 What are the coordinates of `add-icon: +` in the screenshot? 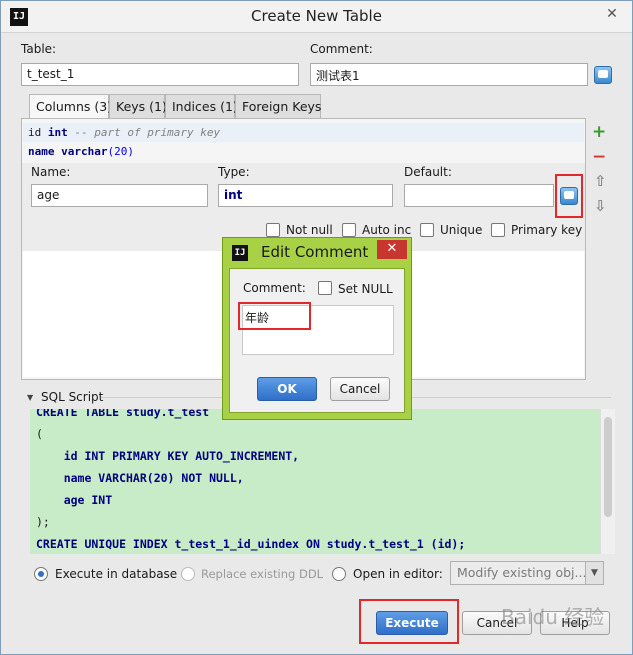 It's located at (599, 132).